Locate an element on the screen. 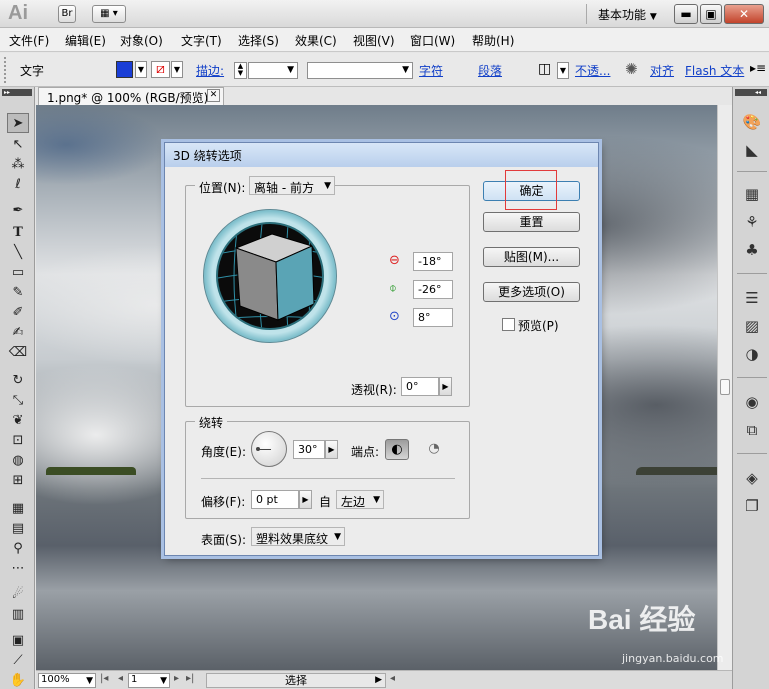  warp-tool-icon: ❦ is located at coordinates (18, 421).